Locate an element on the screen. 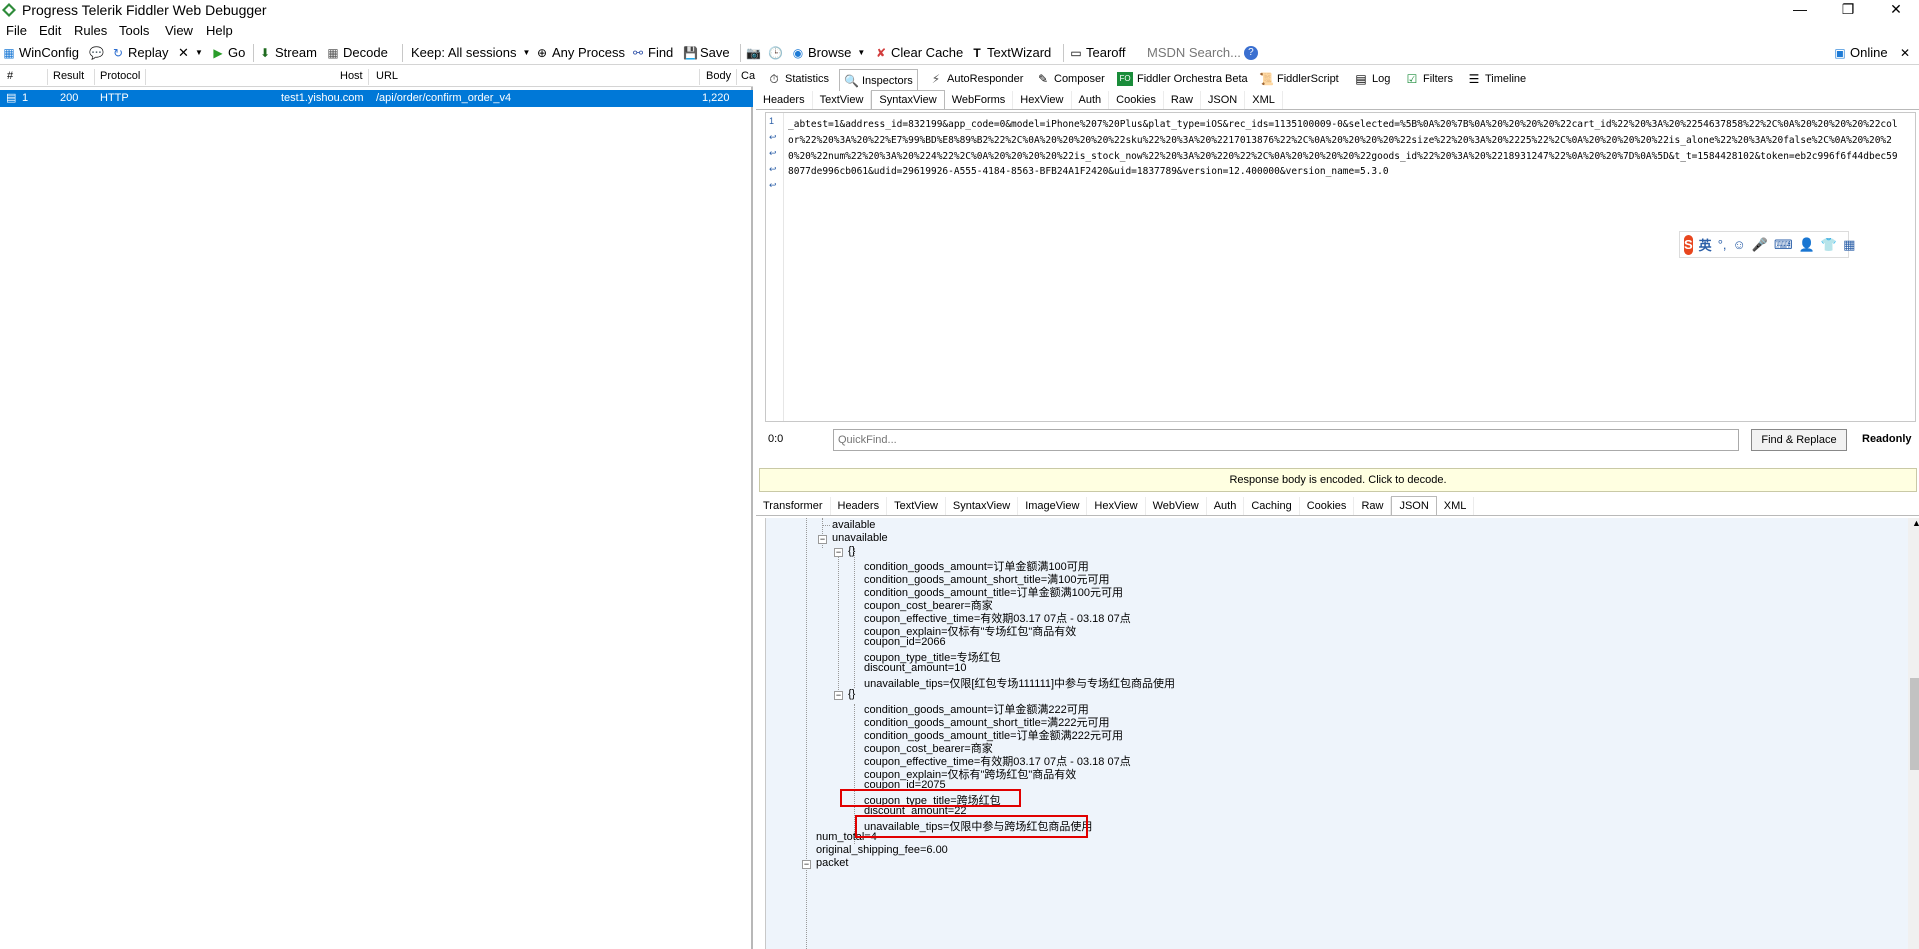 The image size is (1919, 949). save-icon: 💾 is located at coordinates (690, 53).